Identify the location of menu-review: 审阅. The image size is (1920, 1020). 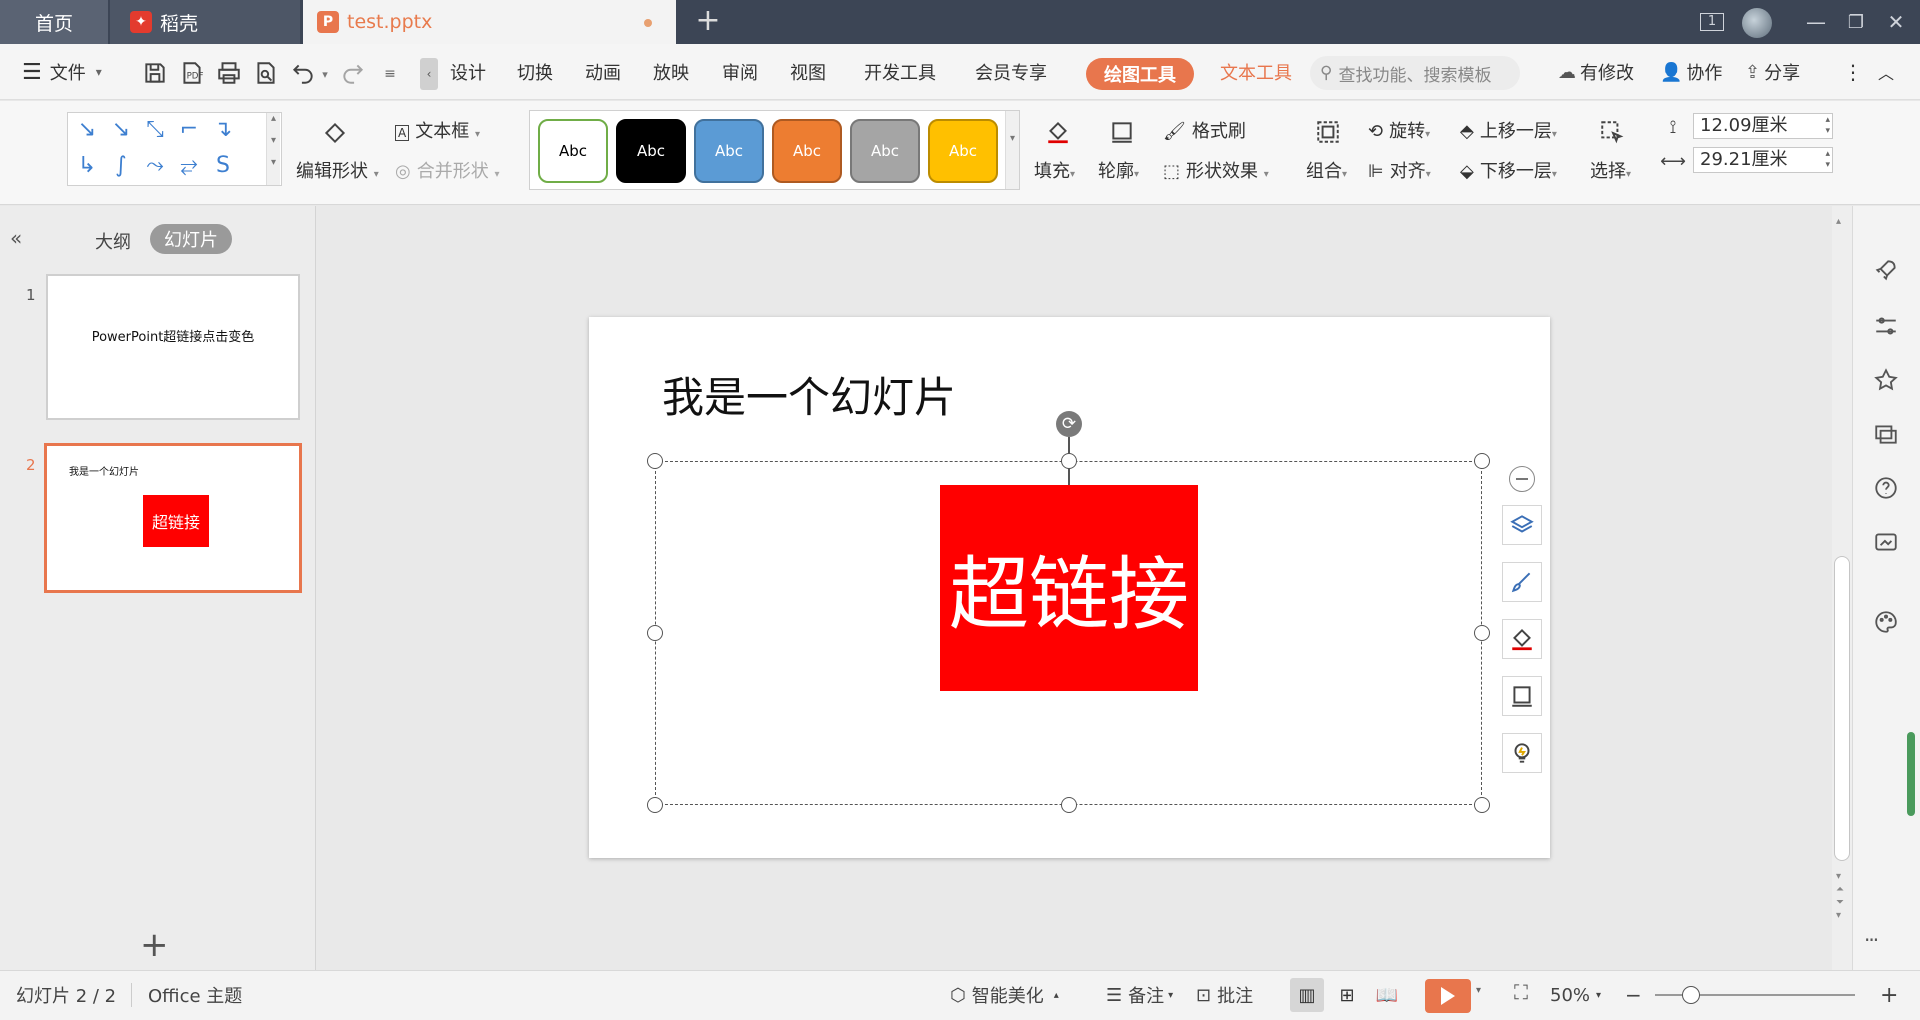
(740, 72).